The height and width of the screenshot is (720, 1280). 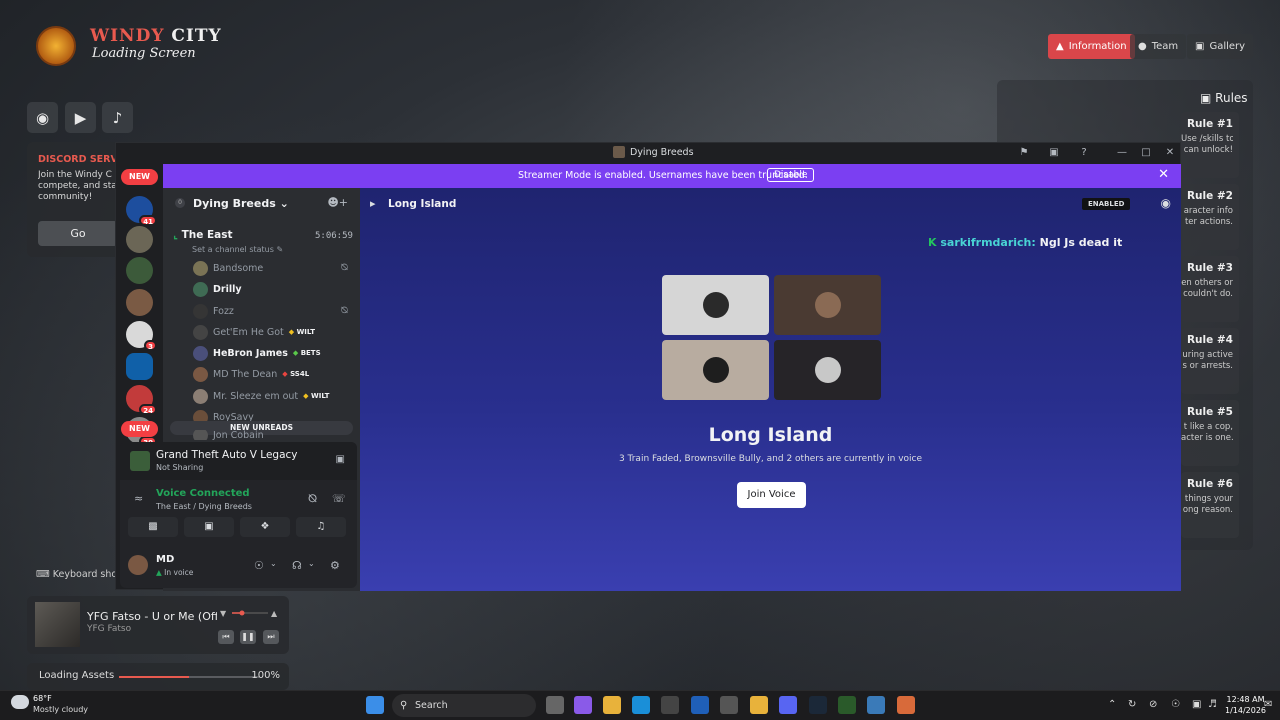 I want to click on network-off-icon: ⊘, so click(x=1153, y=704).